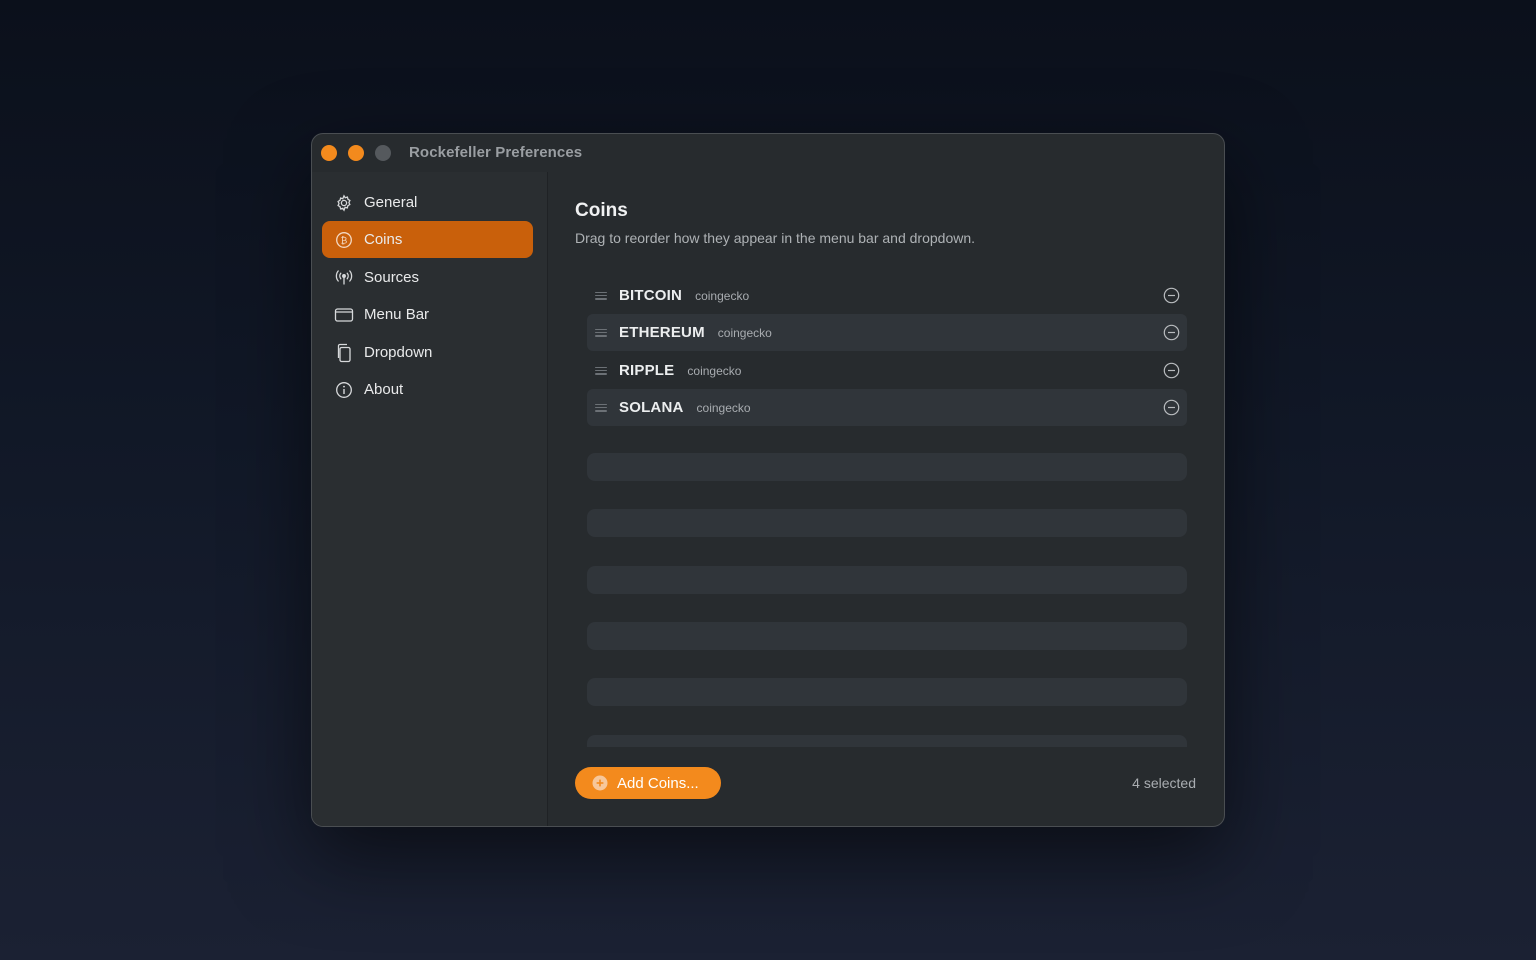 This screenshot has height=960, width=1536. I want to click on sidebar-item-about: About, so click(427, 389).